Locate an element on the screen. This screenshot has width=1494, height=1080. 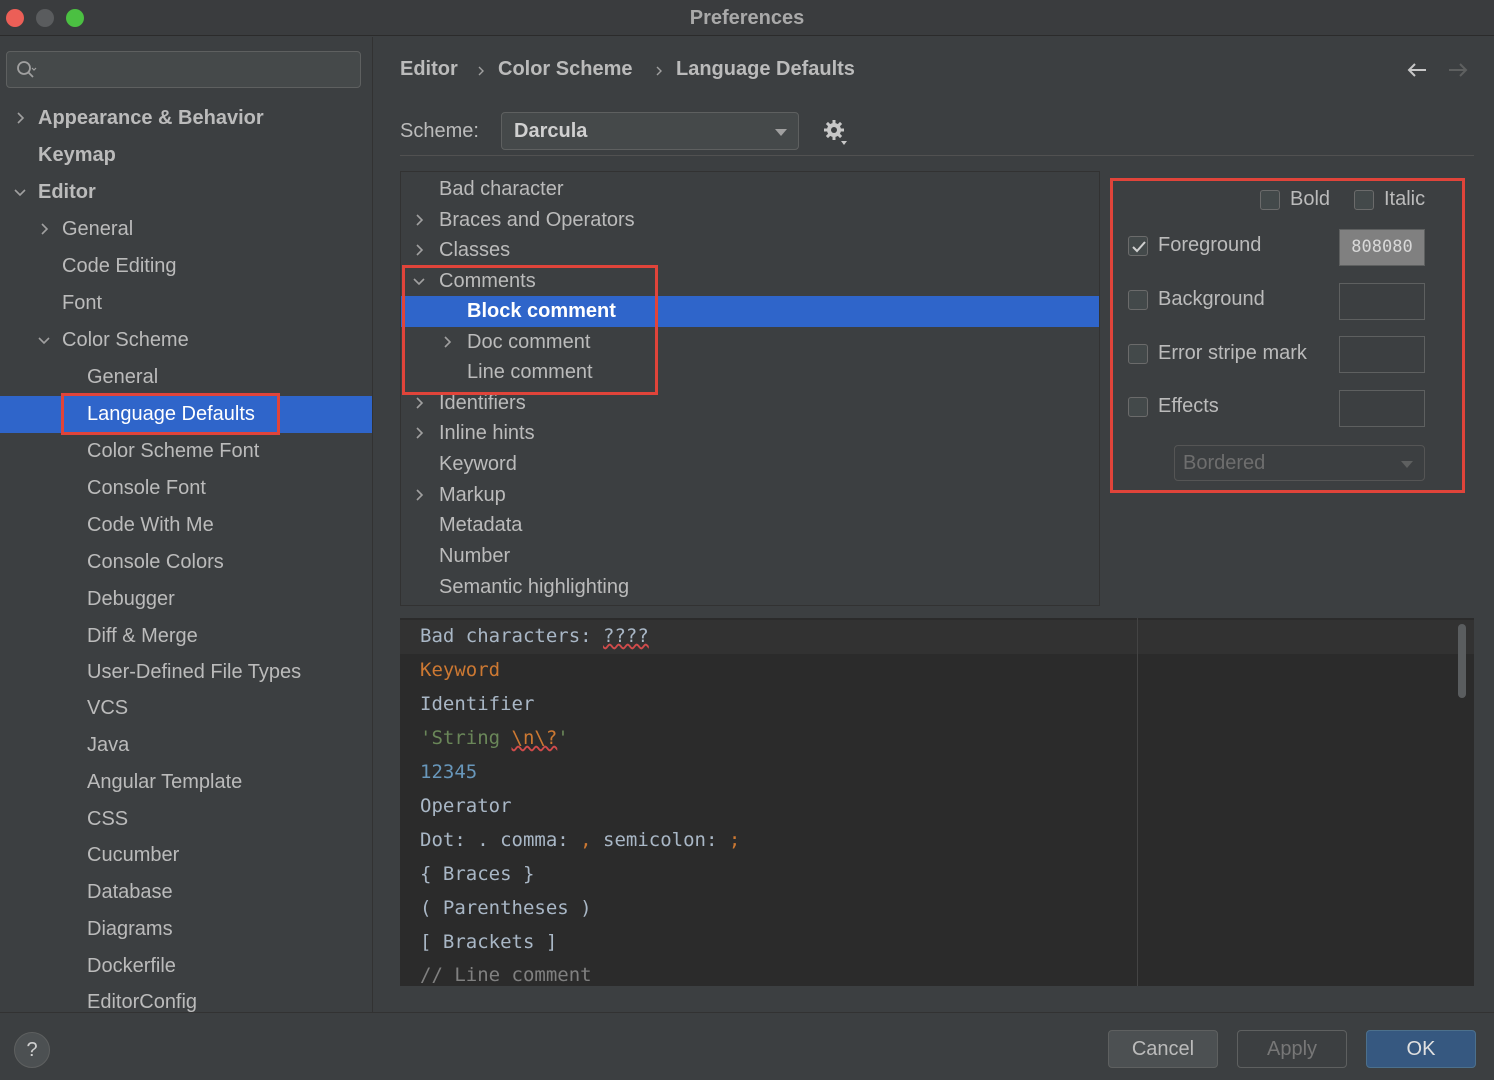
effects-checkbox is located at coordinates (1138, 407).